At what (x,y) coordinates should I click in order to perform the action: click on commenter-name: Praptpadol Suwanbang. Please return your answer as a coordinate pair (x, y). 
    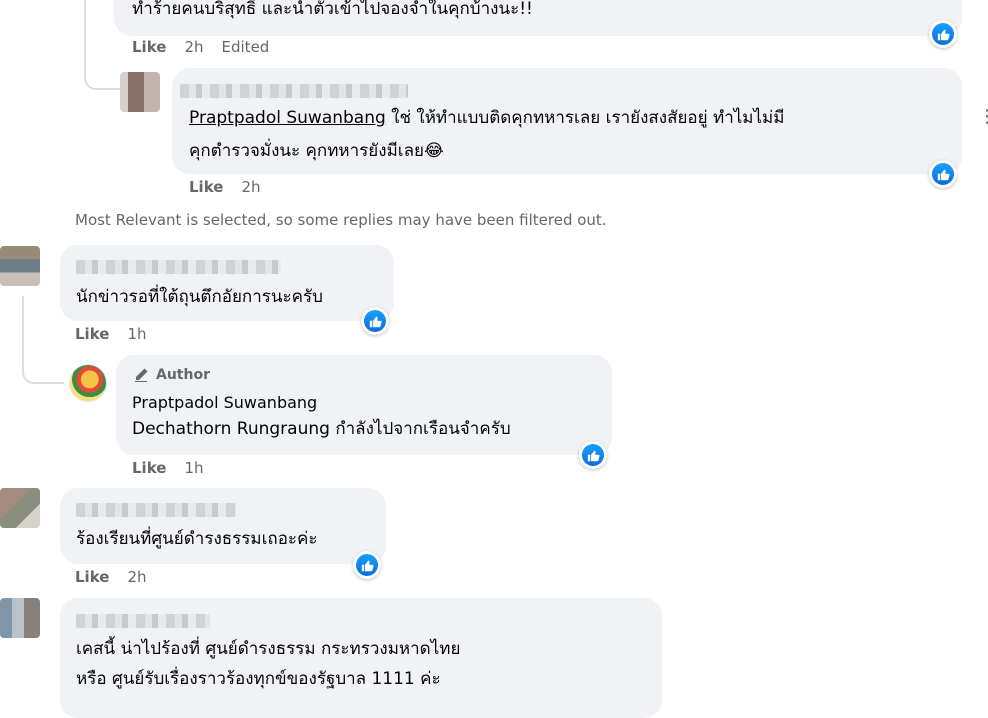
    Looking at the image, I should click on (224, 402).